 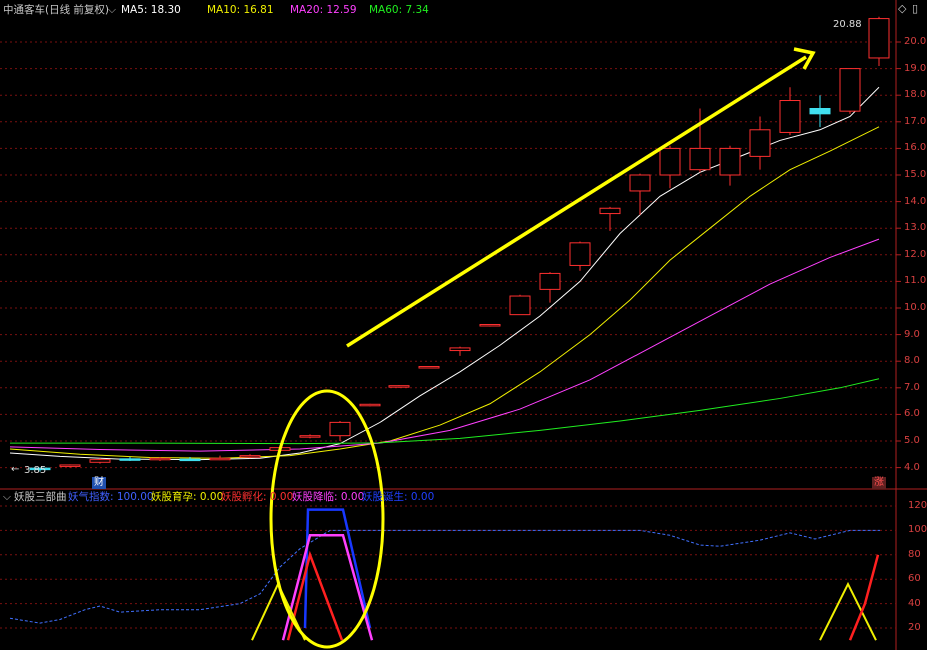 I want to click on ma20-label: MA20: 12.59, so click(x=323, y=10).